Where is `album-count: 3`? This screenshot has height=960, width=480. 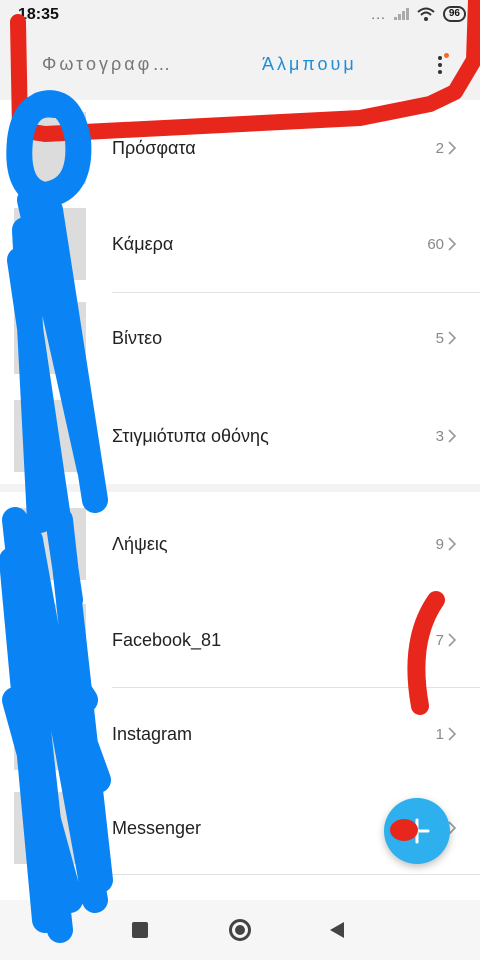
album-count: 3 is located at coordinates (439, 436).